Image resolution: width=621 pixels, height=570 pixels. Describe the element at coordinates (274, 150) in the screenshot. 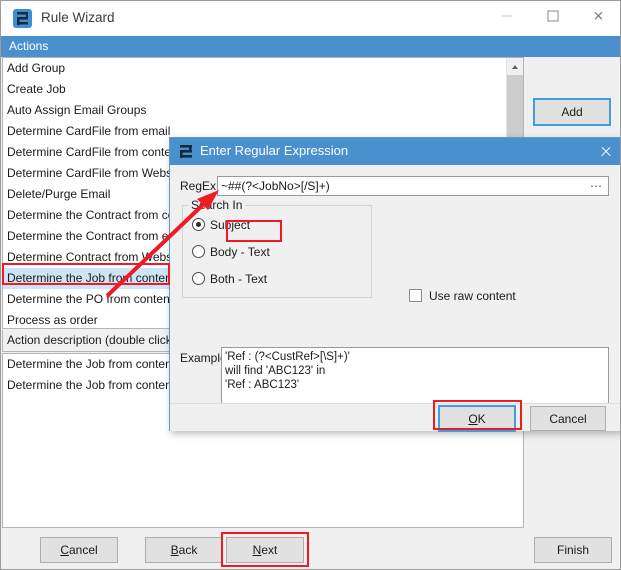

I see `dialog-title: Enter Regular Expression` at that location.